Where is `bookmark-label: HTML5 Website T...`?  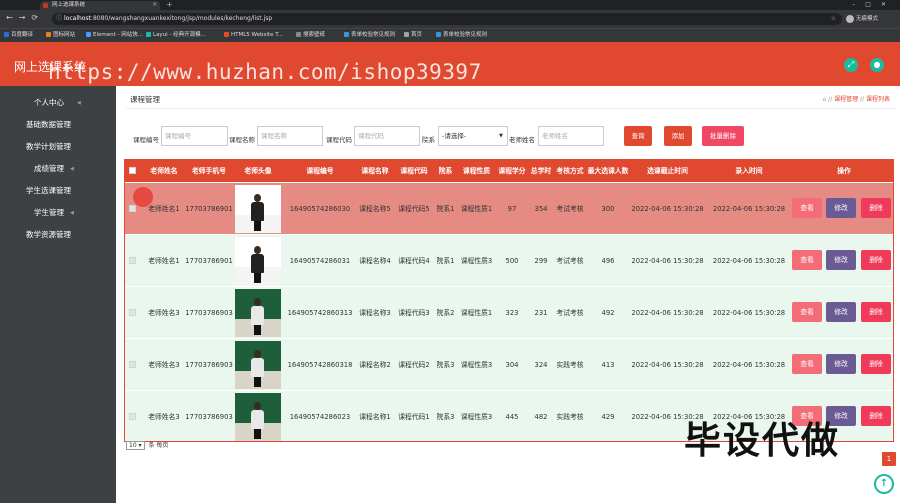
bookmark-label: HTML5 Website T... is located at coordinates (257, 35).